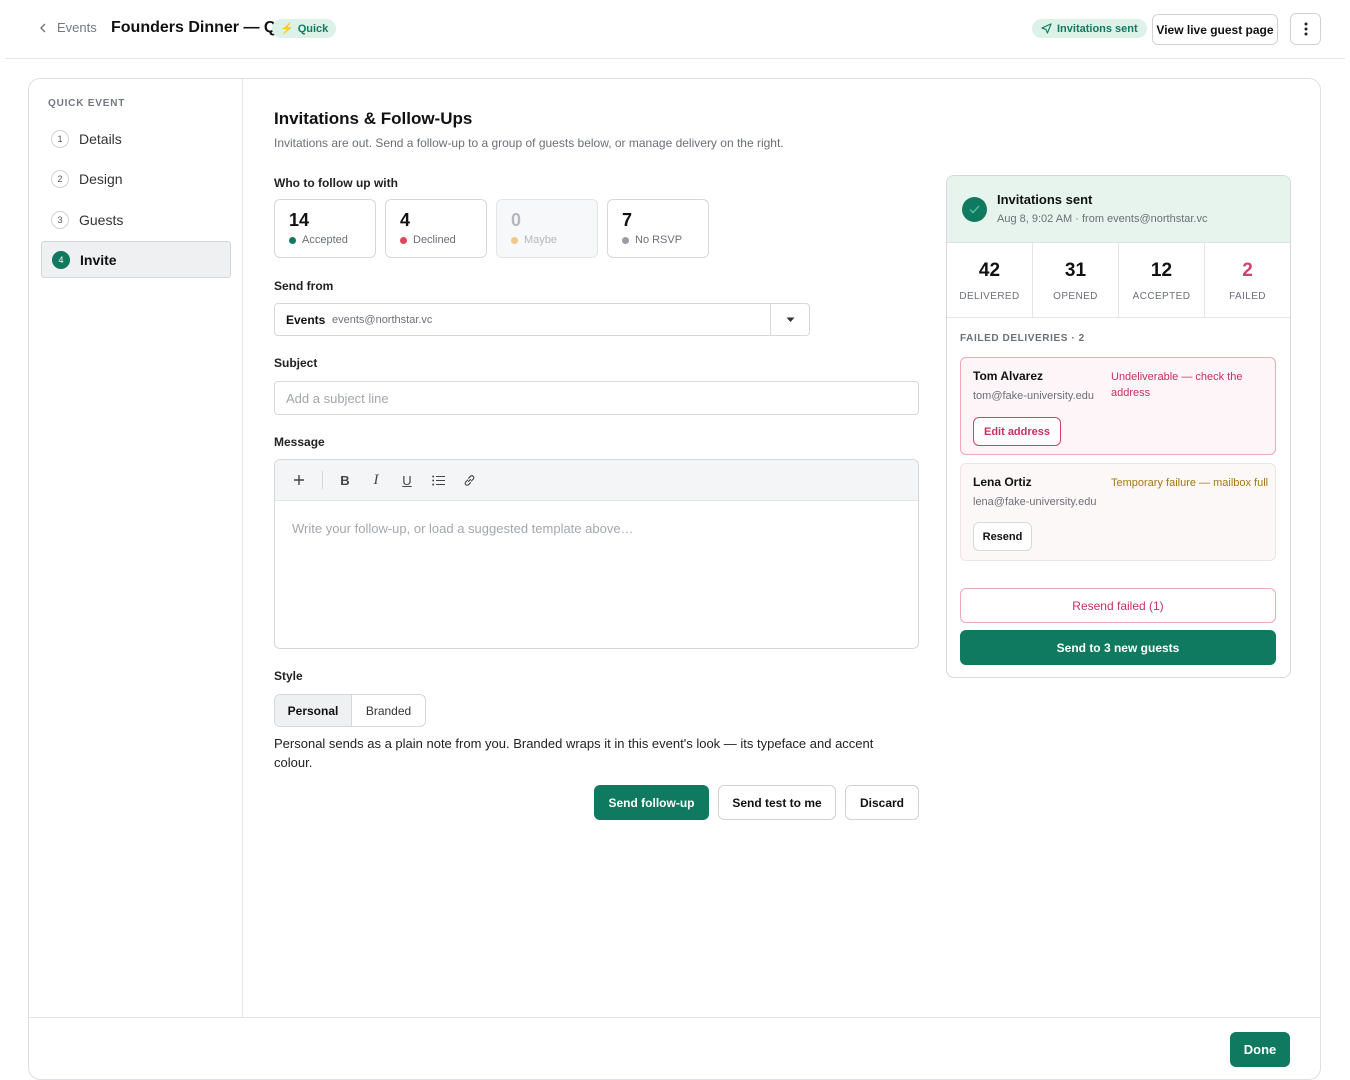 Image resolution: width=1350 pixels, height=1080 pixels. Describe the element at coordinates (136, 219) in the screenshot. I see `step-guests: 3 Guests` at that location.